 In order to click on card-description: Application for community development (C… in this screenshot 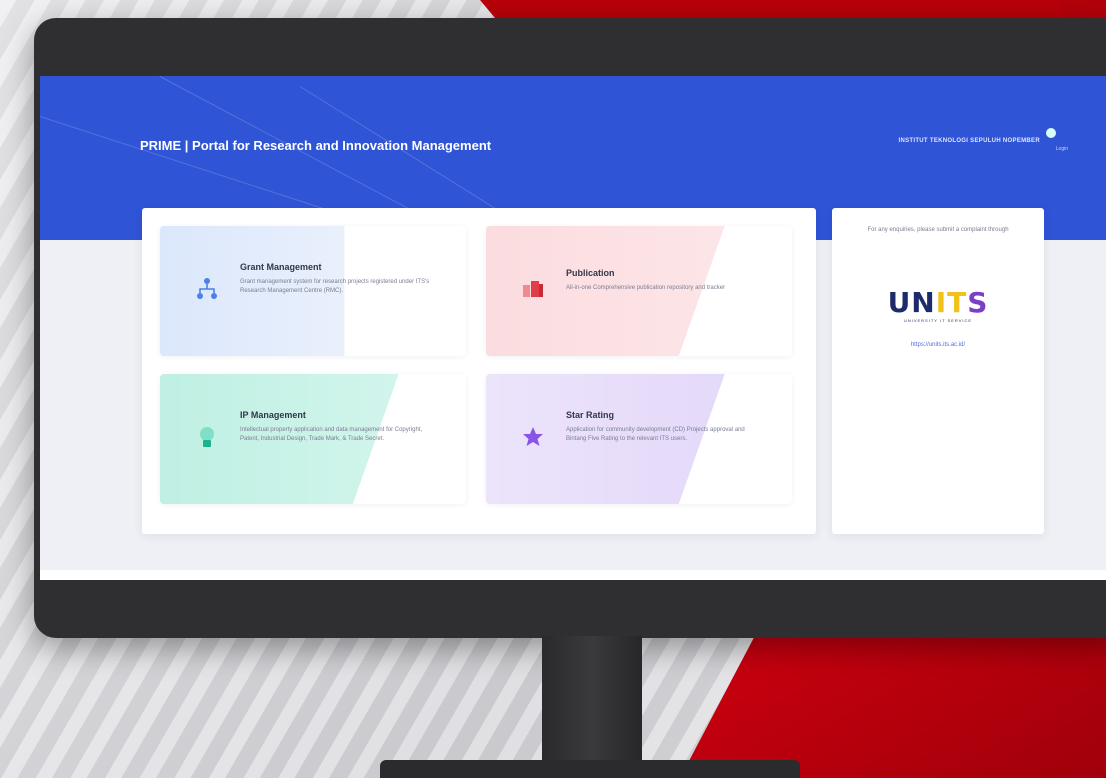, I will do `click(655, 434)`.